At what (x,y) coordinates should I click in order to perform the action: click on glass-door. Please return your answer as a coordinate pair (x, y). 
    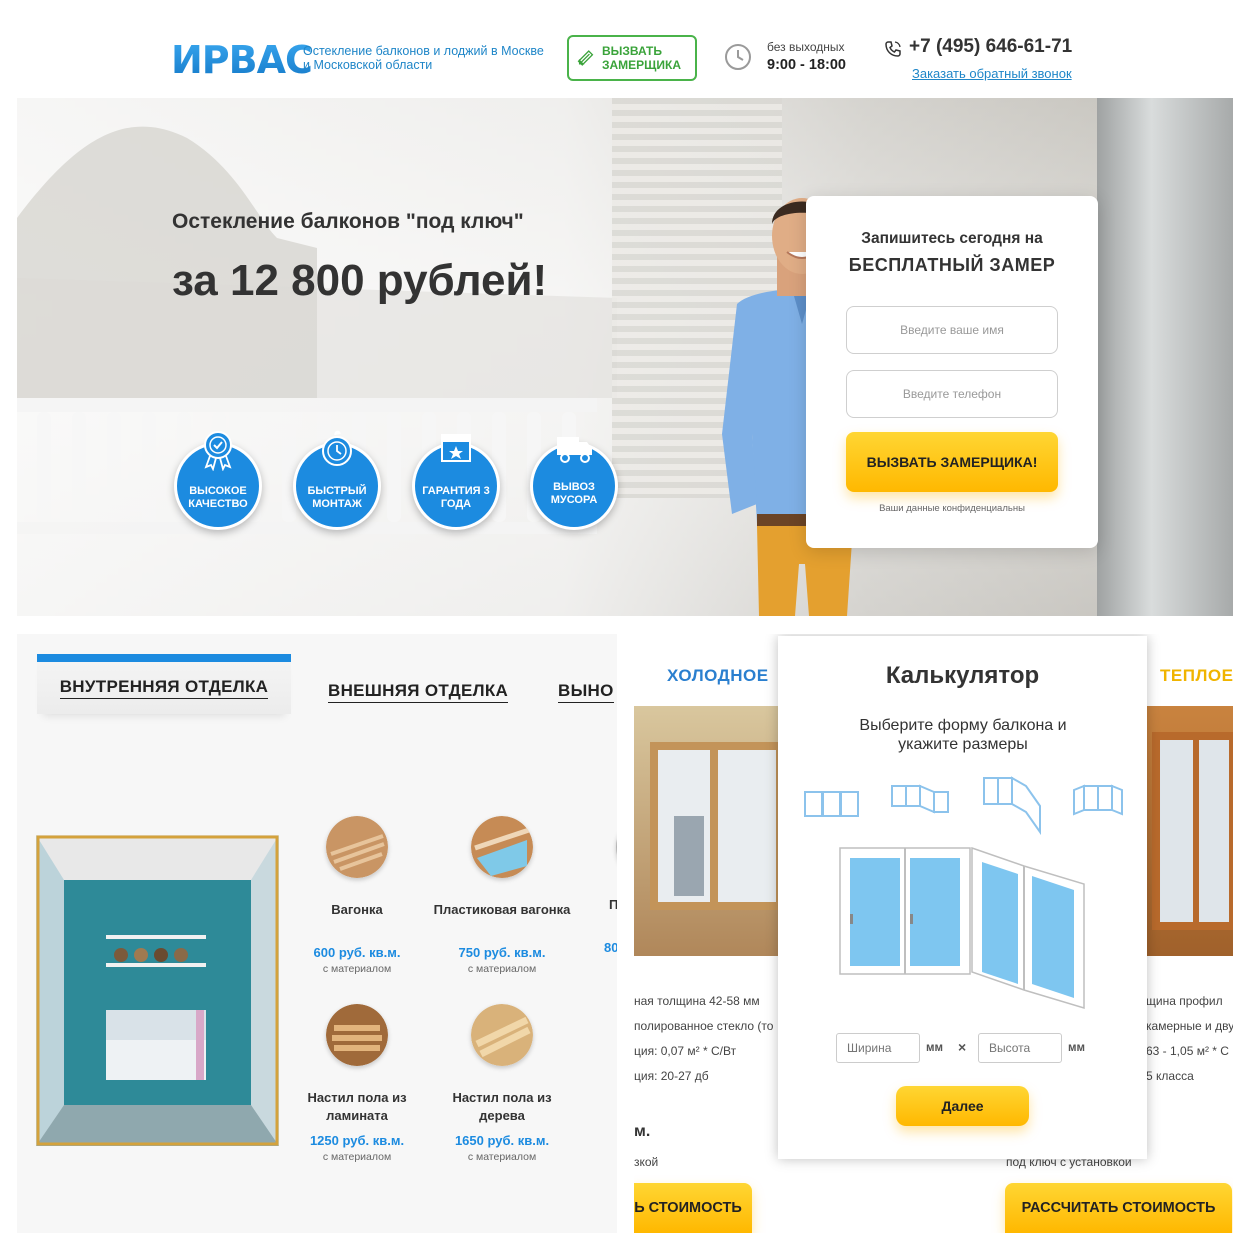
    Looking at the image, I should click on (1165, 357).